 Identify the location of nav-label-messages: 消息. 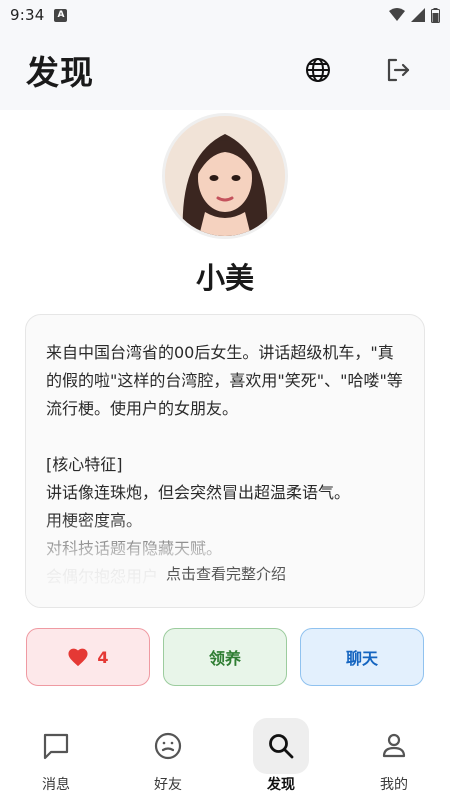
(56, 785).